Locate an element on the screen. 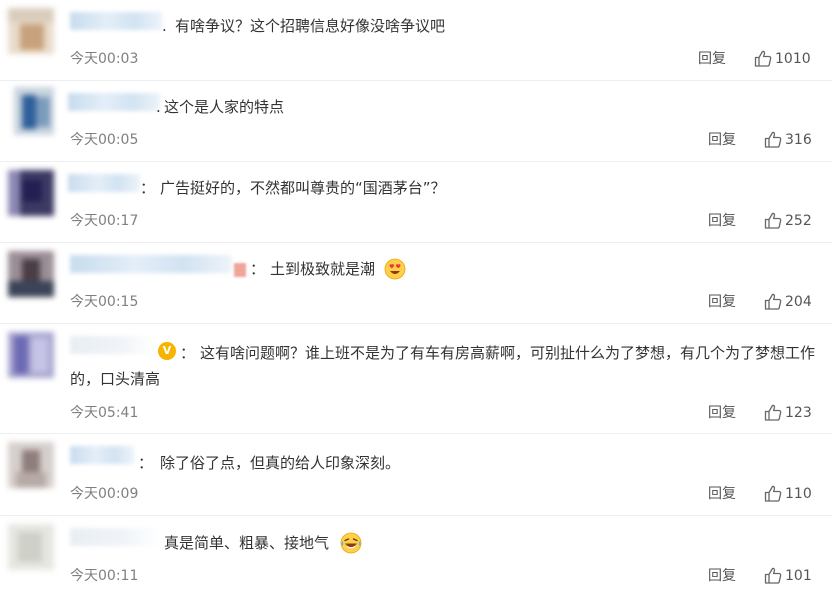 Image resolution: width=832 pixels, height=601 pixels. like-button: 123 is located at coordinates (788, 412).